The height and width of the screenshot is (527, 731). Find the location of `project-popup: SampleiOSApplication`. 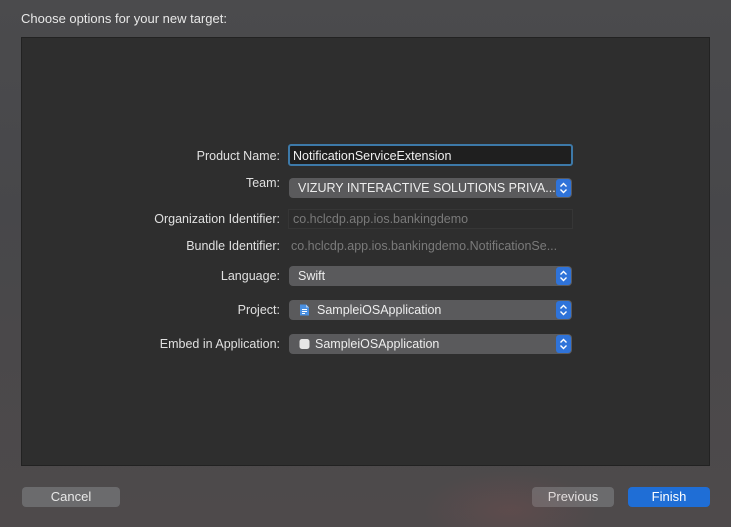

project-popup: SampleiOSApplication is located at coordinates (430, 310).